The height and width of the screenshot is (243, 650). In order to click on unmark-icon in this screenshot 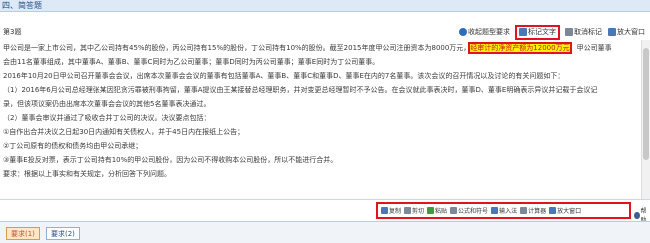, I will do `click(569, 32)`.